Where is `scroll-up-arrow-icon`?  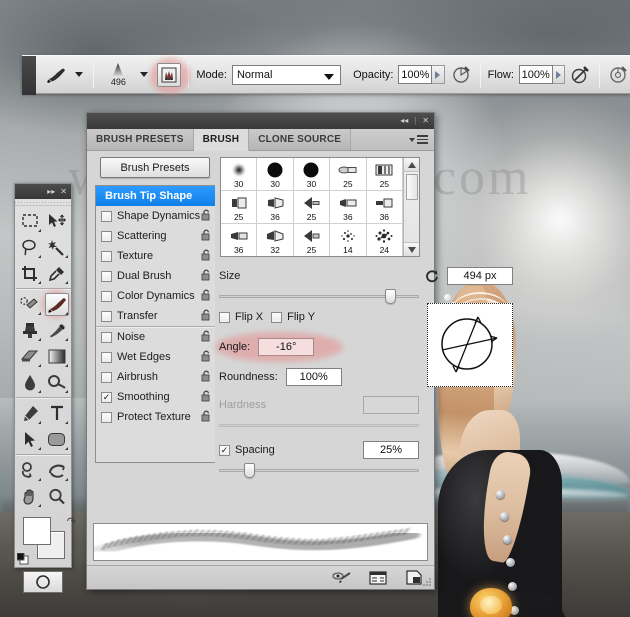
scroll-up-arrow-icon is located at coordinates (411, 165).